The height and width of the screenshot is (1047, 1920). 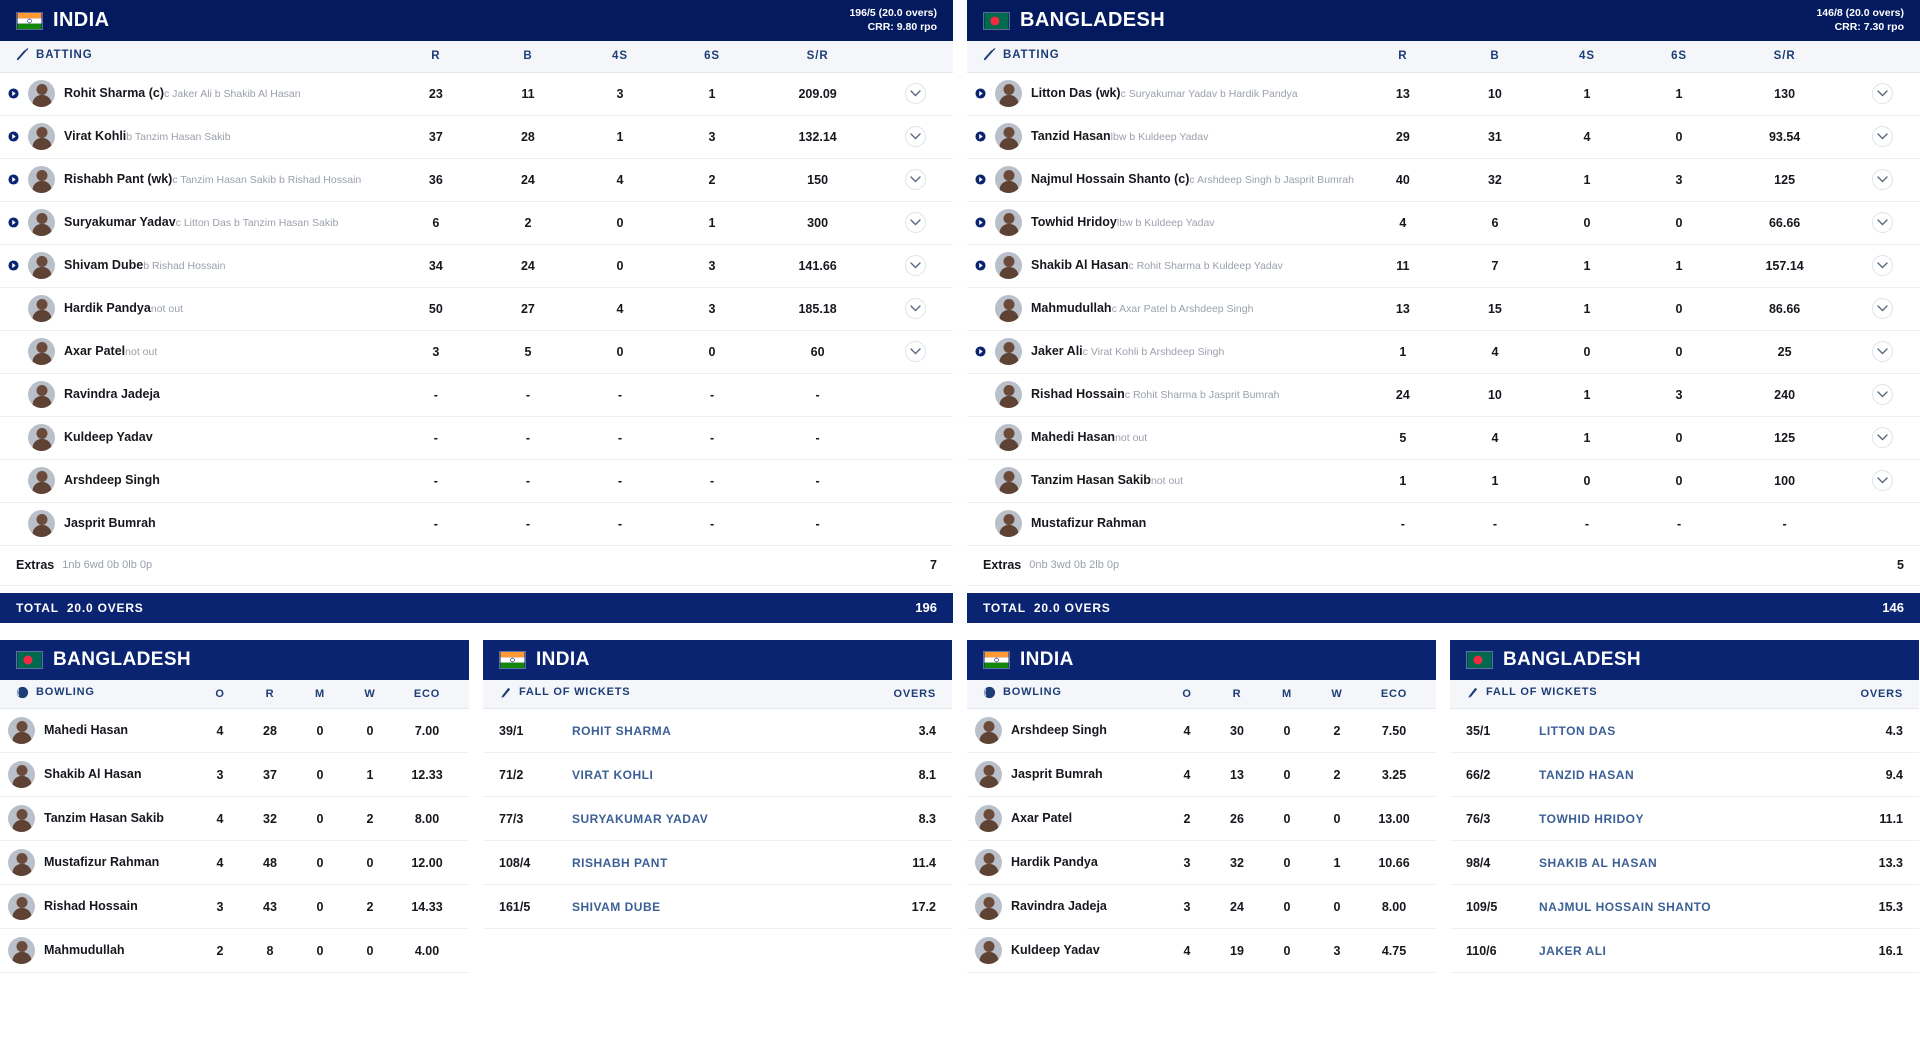 I want to click on table-row: 71/2 VIRAT KOHLI 8.1, so click(x=717, y=774).